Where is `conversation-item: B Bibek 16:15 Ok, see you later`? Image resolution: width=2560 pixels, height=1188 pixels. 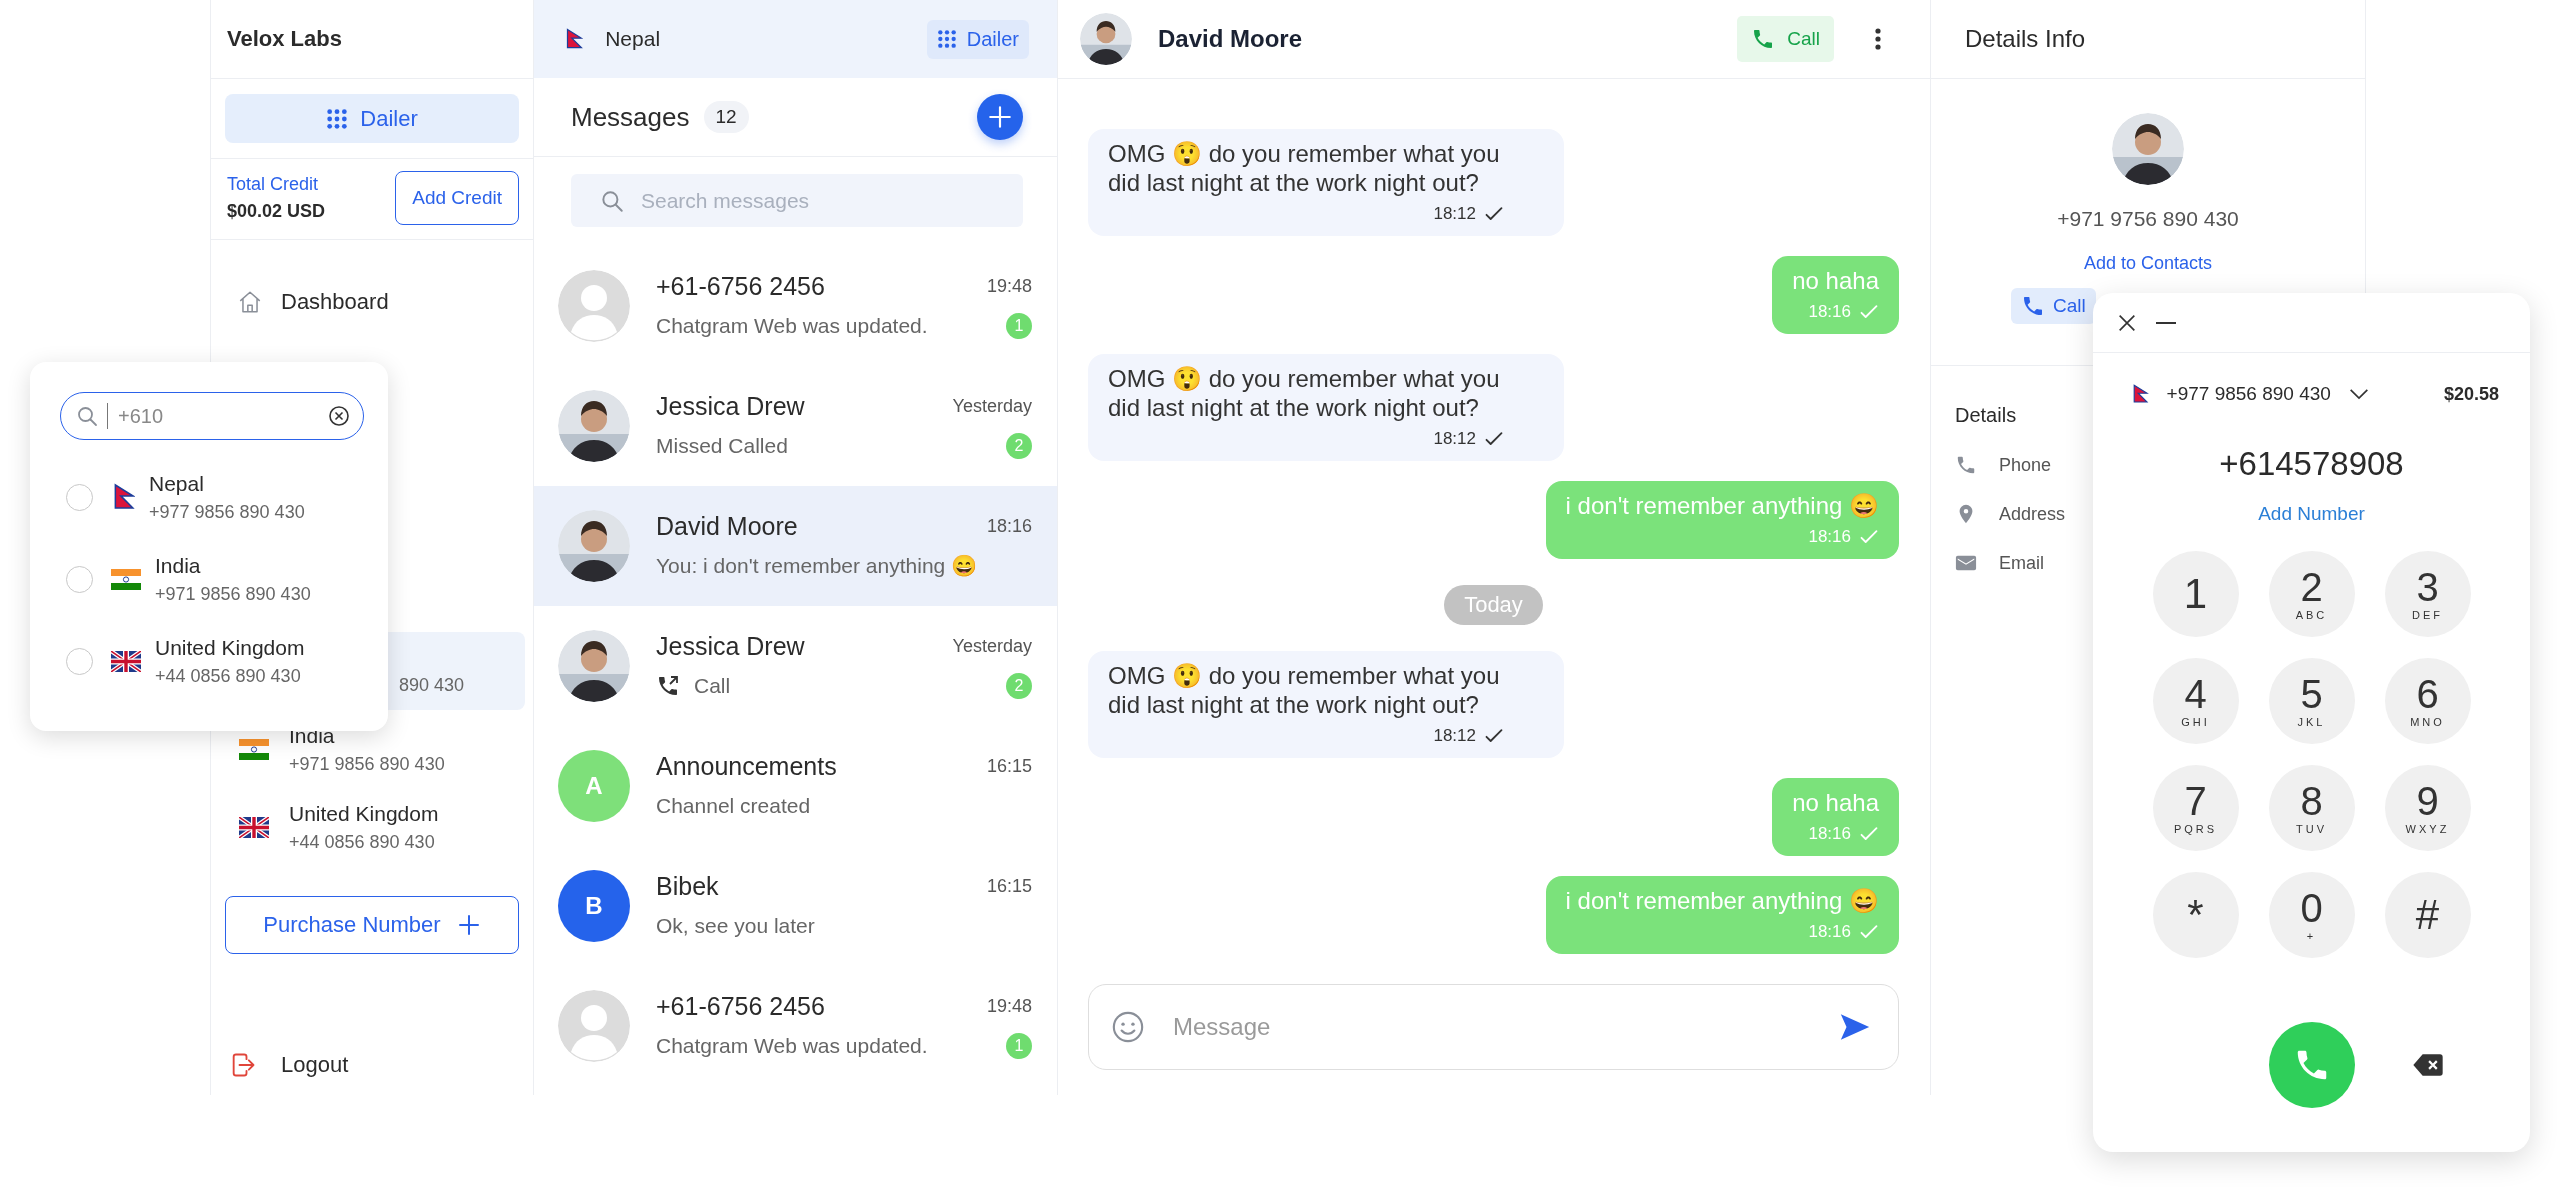 conversation-item: B Bibek 16:15 Ok, see you later is located at coordinates (795, 906).